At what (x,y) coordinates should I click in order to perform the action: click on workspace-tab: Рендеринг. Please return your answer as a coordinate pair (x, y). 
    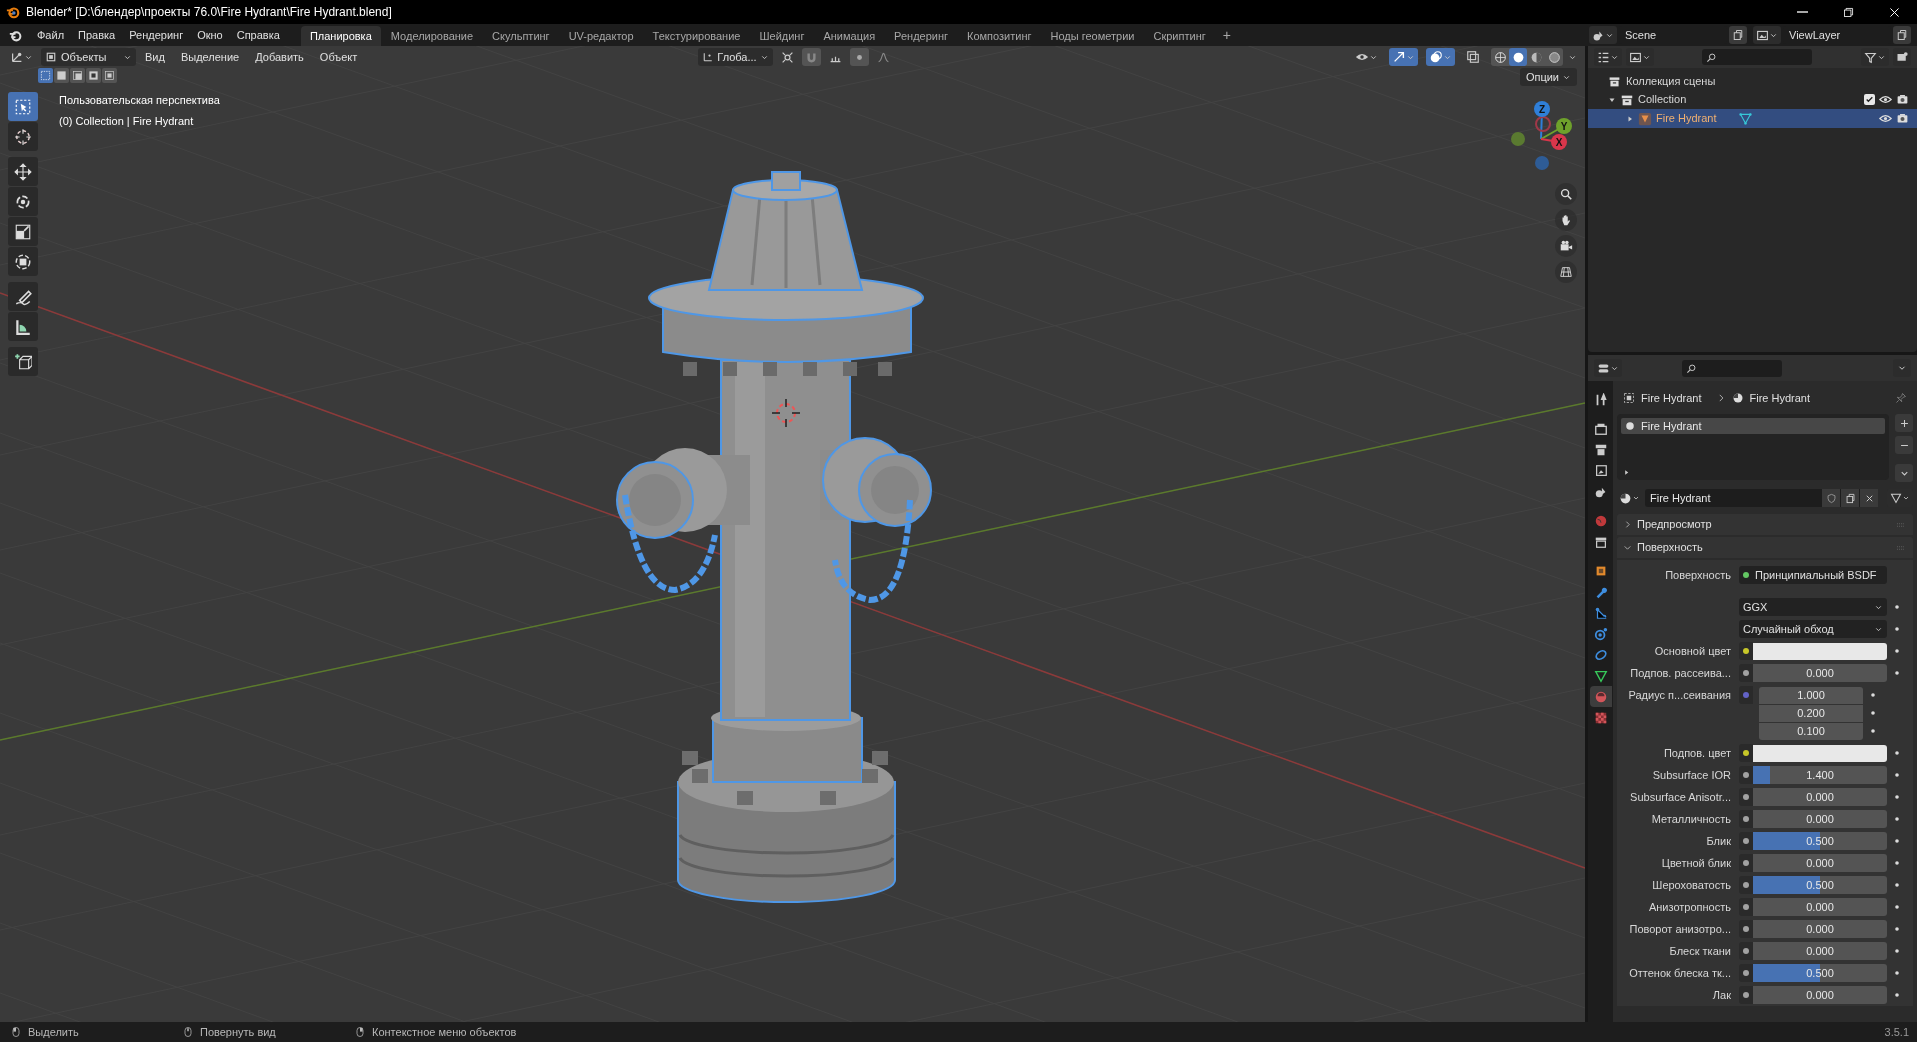
    Looking at the image, I should click on (921, 36).